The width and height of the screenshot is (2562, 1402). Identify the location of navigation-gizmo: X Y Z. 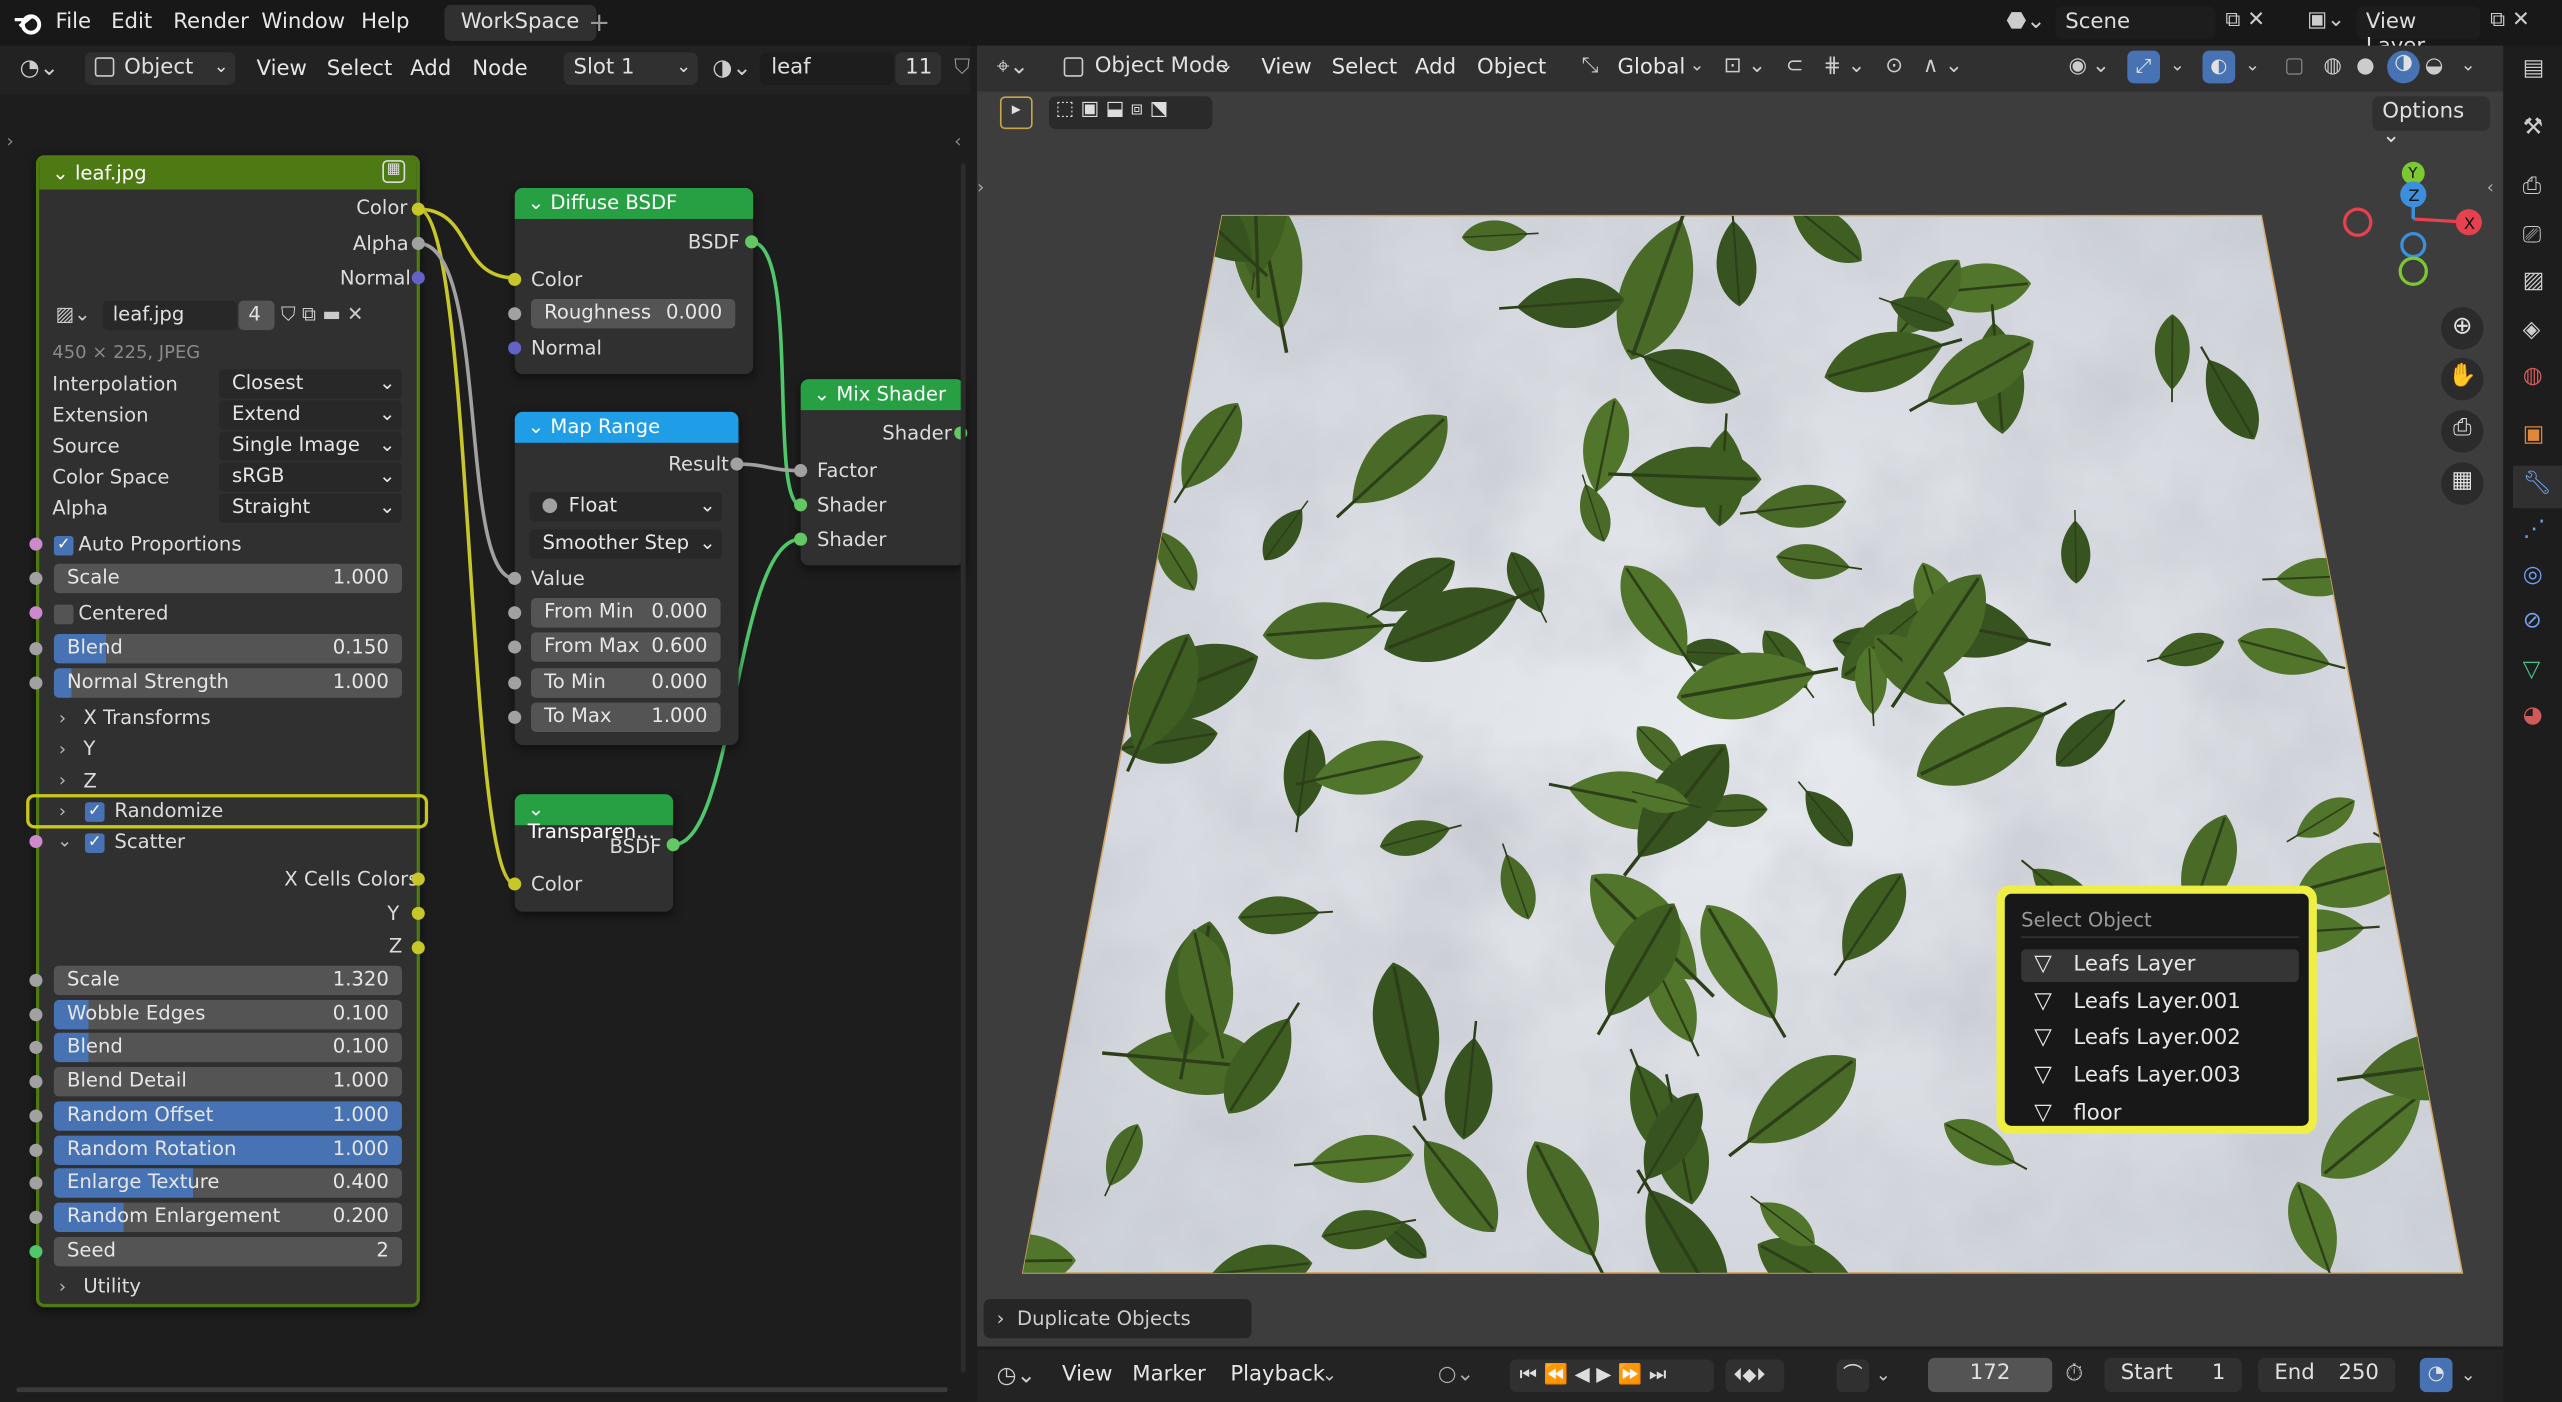
(2413, 227).